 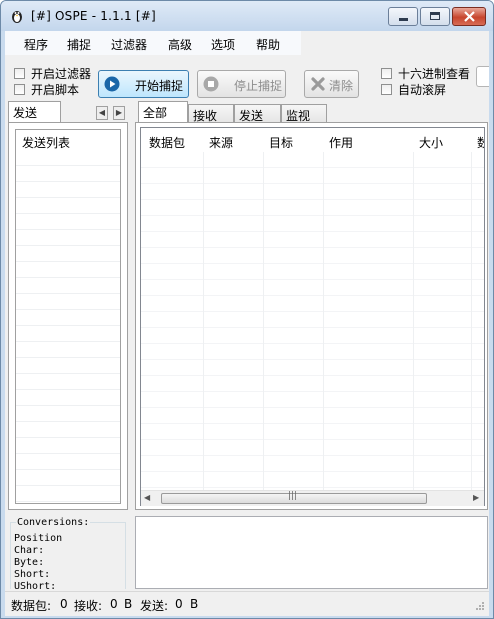 What do you see at coordinates (281, 142) in the screenshot?
I see `column-header-target: 目标` at bounding box center [281, 142].